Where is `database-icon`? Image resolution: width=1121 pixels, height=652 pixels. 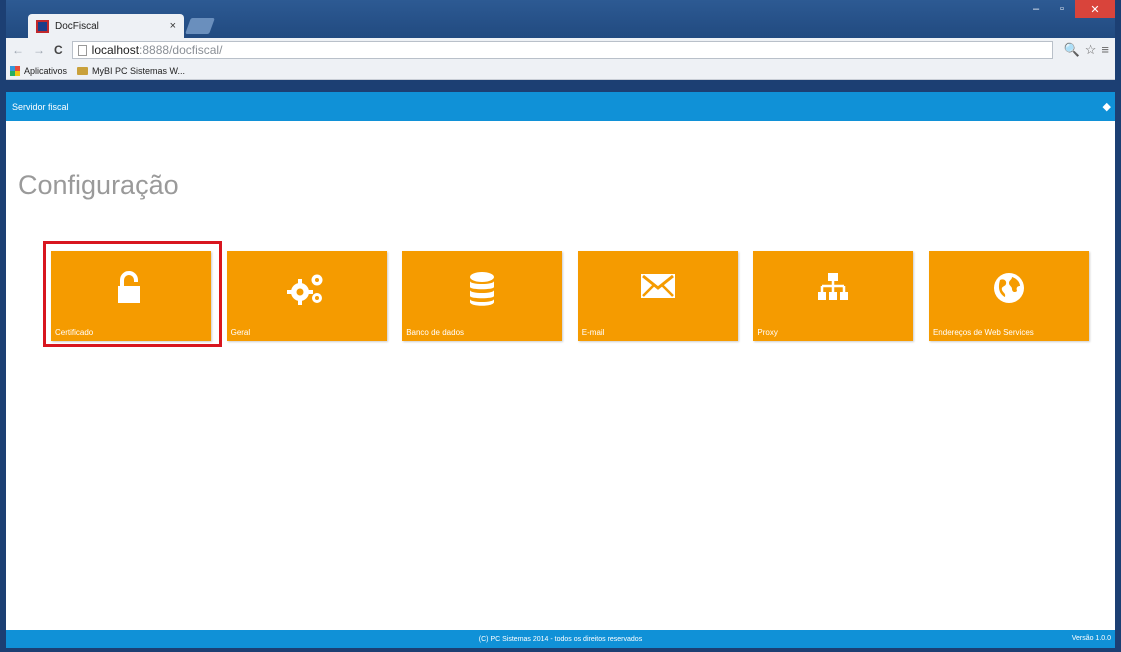
database-icon is located at coordinates (482, 290).